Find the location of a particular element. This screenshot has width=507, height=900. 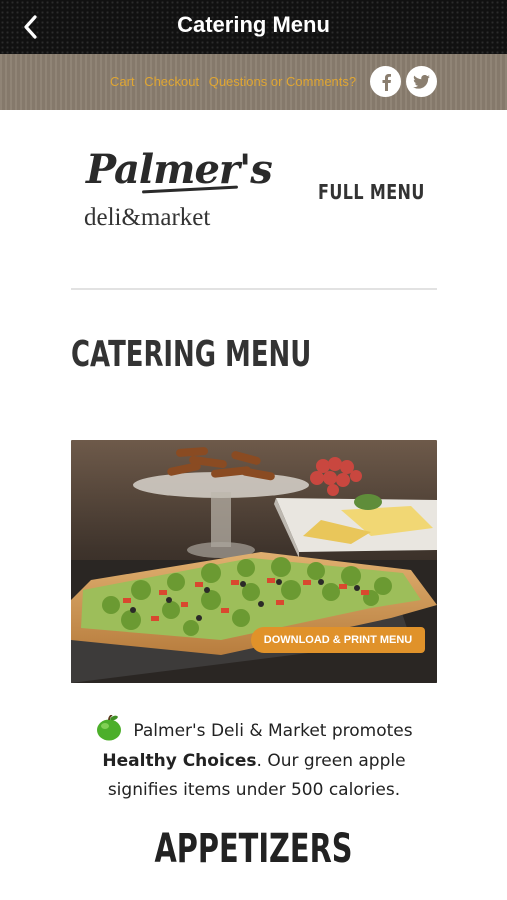

green-apple-icon is located at coordinates (109, 727).